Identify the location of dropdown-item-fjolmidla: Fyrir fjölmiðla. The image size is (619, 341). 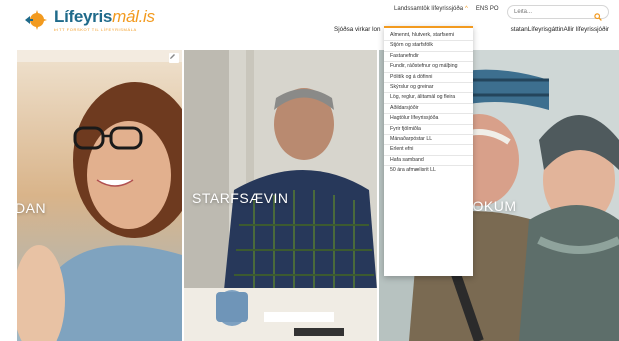
(428, 130).